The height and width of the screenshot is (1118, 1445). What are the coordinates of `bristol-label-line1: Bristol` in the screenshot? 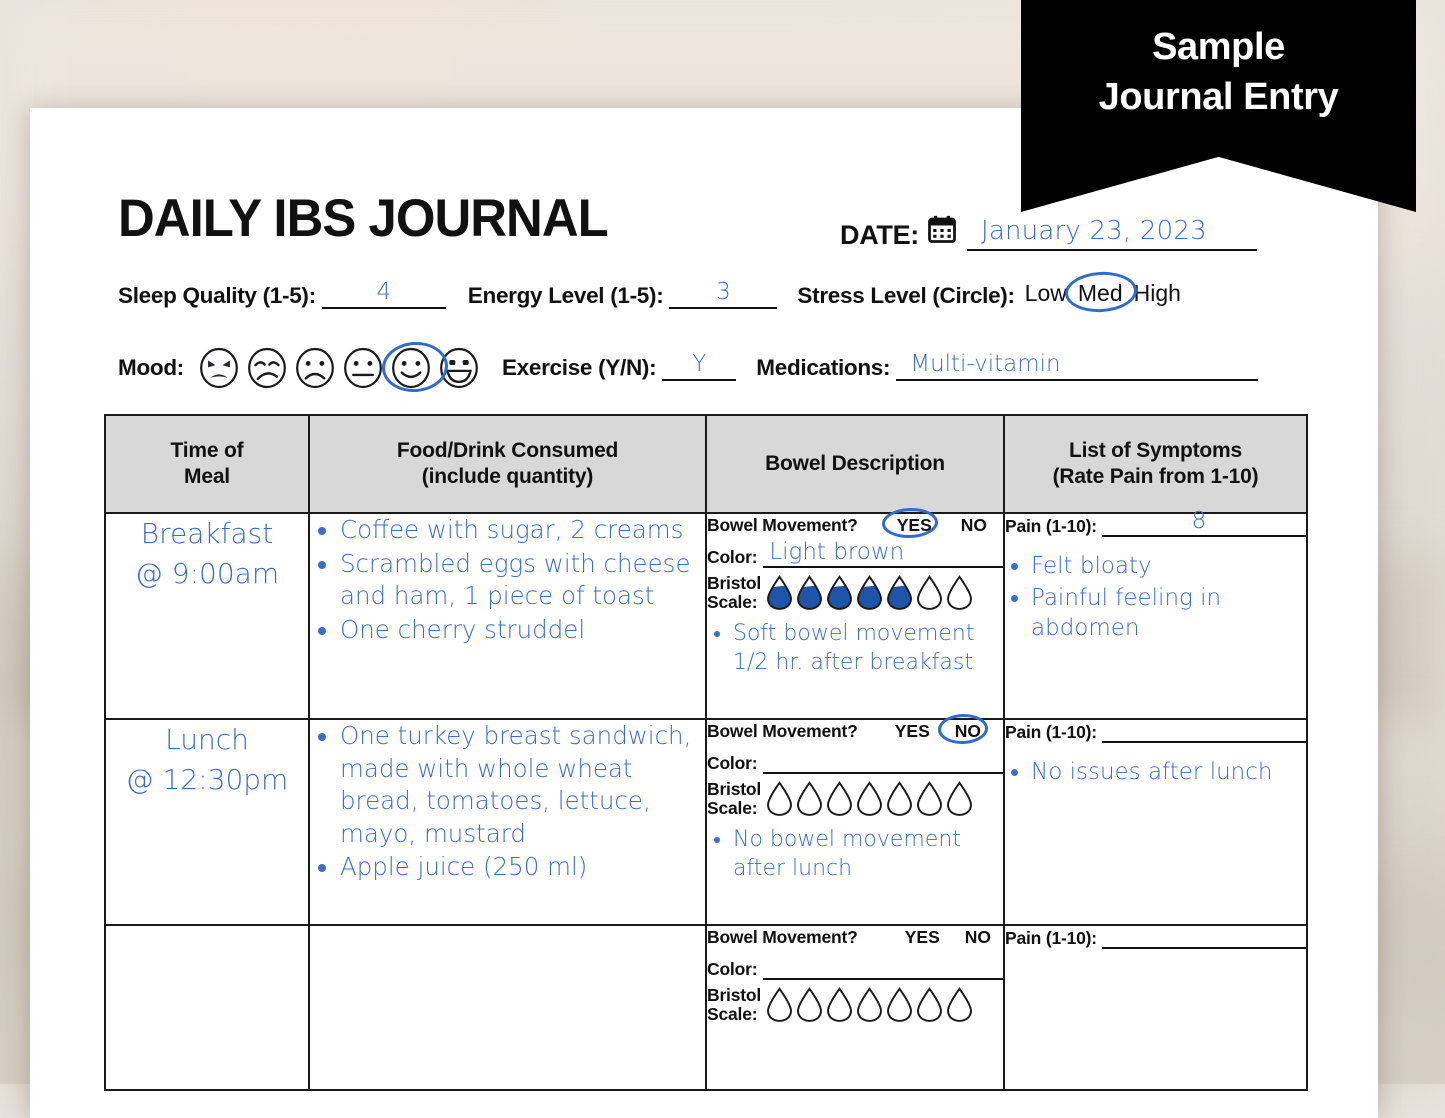 It's located at (734, 583).